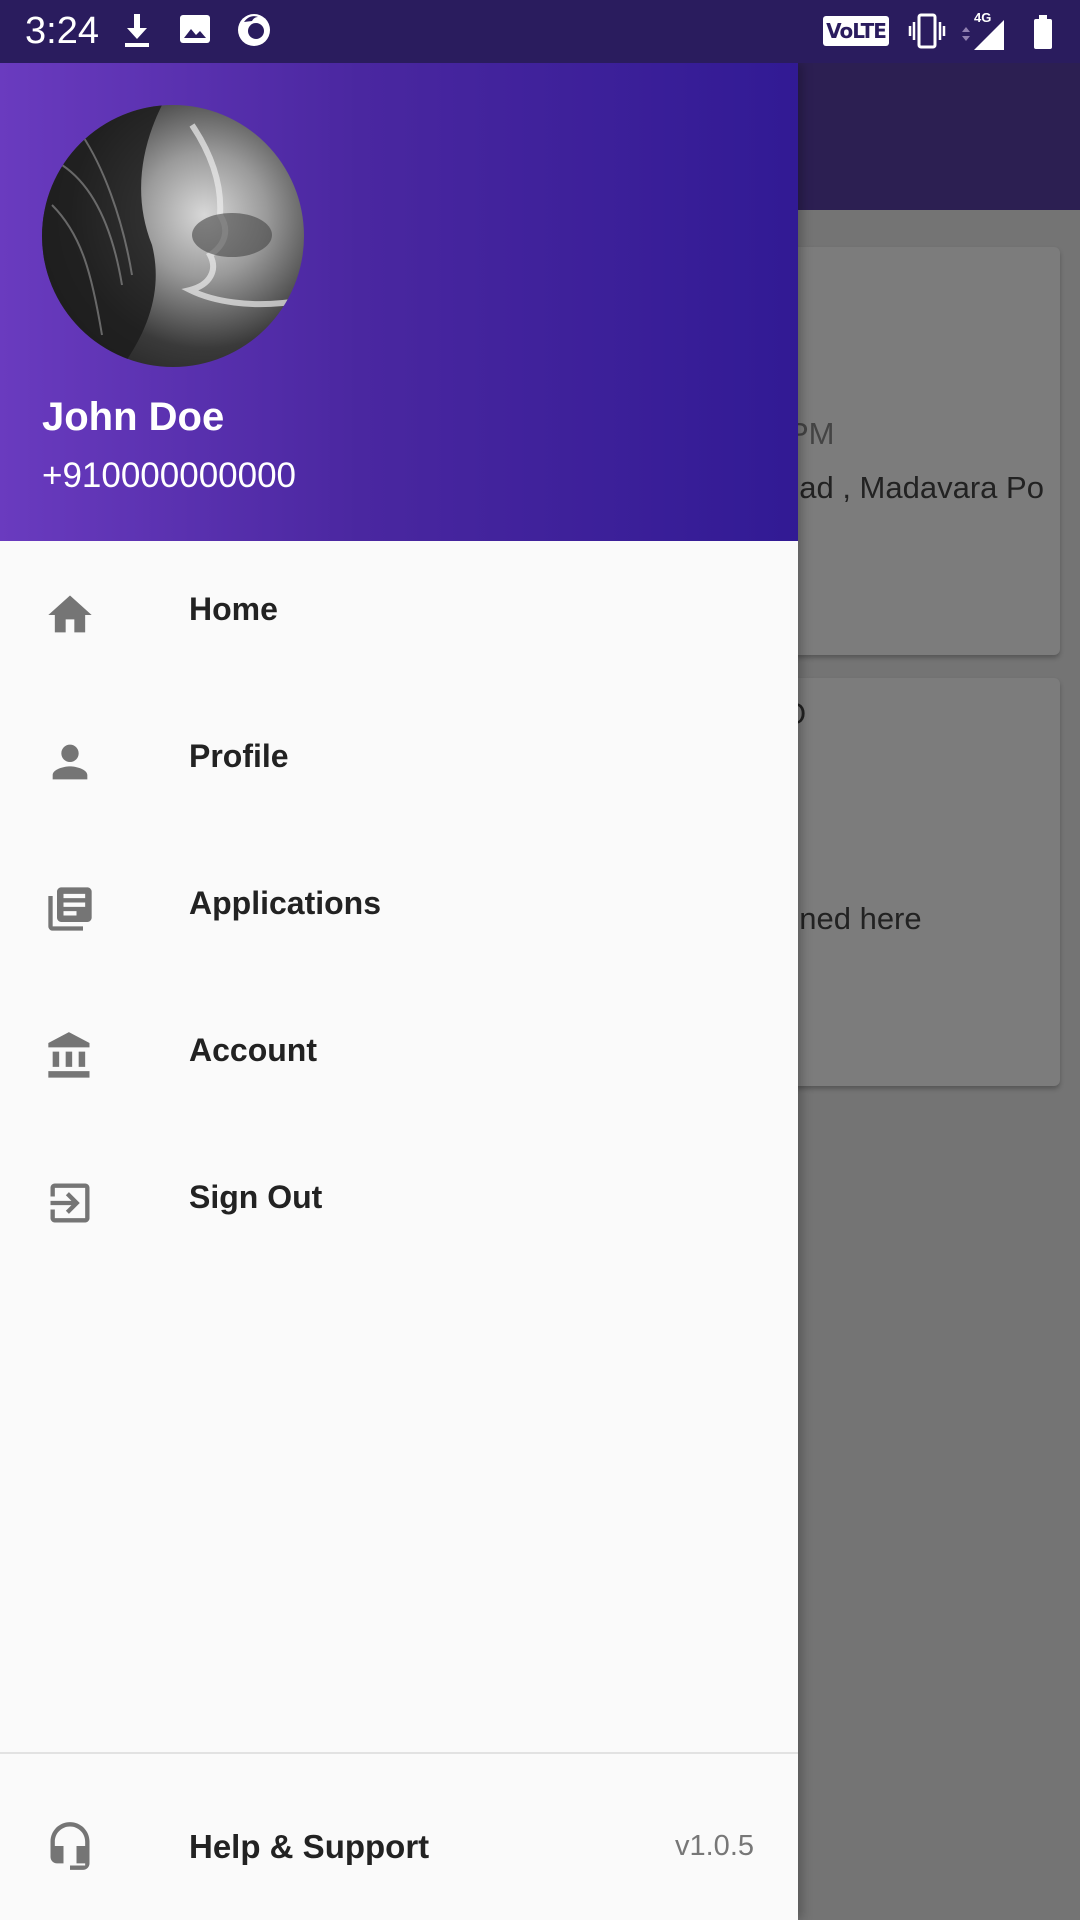  What do you see at coordinates (913, 487) in the screenshot?
I see `background-text: oad , Madavara Po` at bounding box center [913, 487].